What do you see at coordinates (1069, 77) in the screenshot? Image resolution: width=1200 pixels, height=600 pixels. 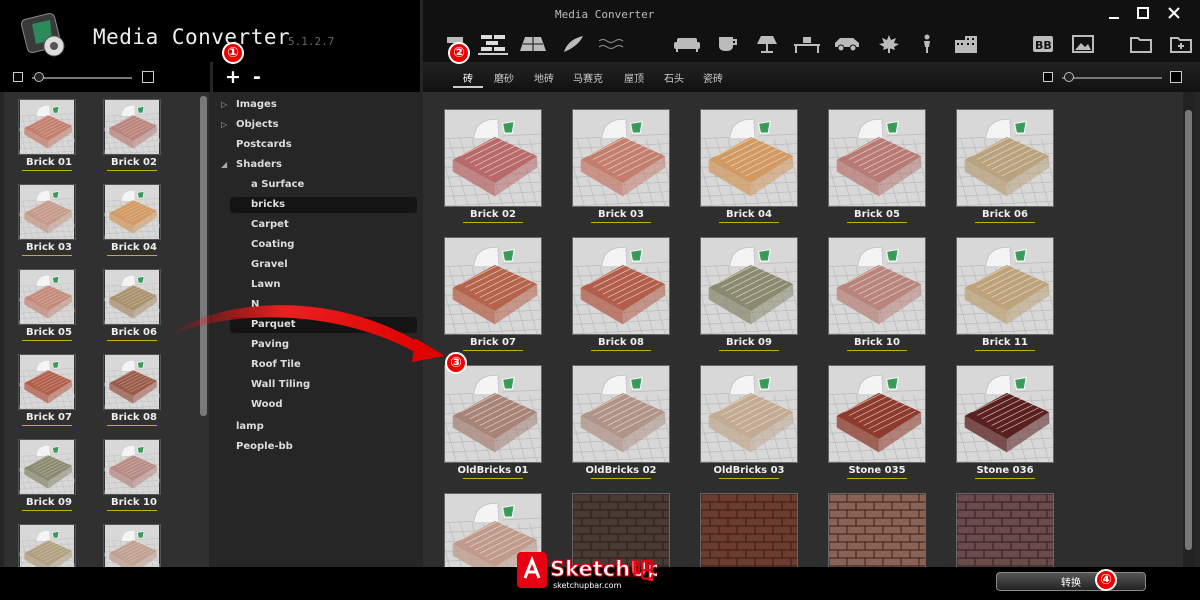 I see `grid-zoom-slider-knob` at bounding box center [1069, 77].